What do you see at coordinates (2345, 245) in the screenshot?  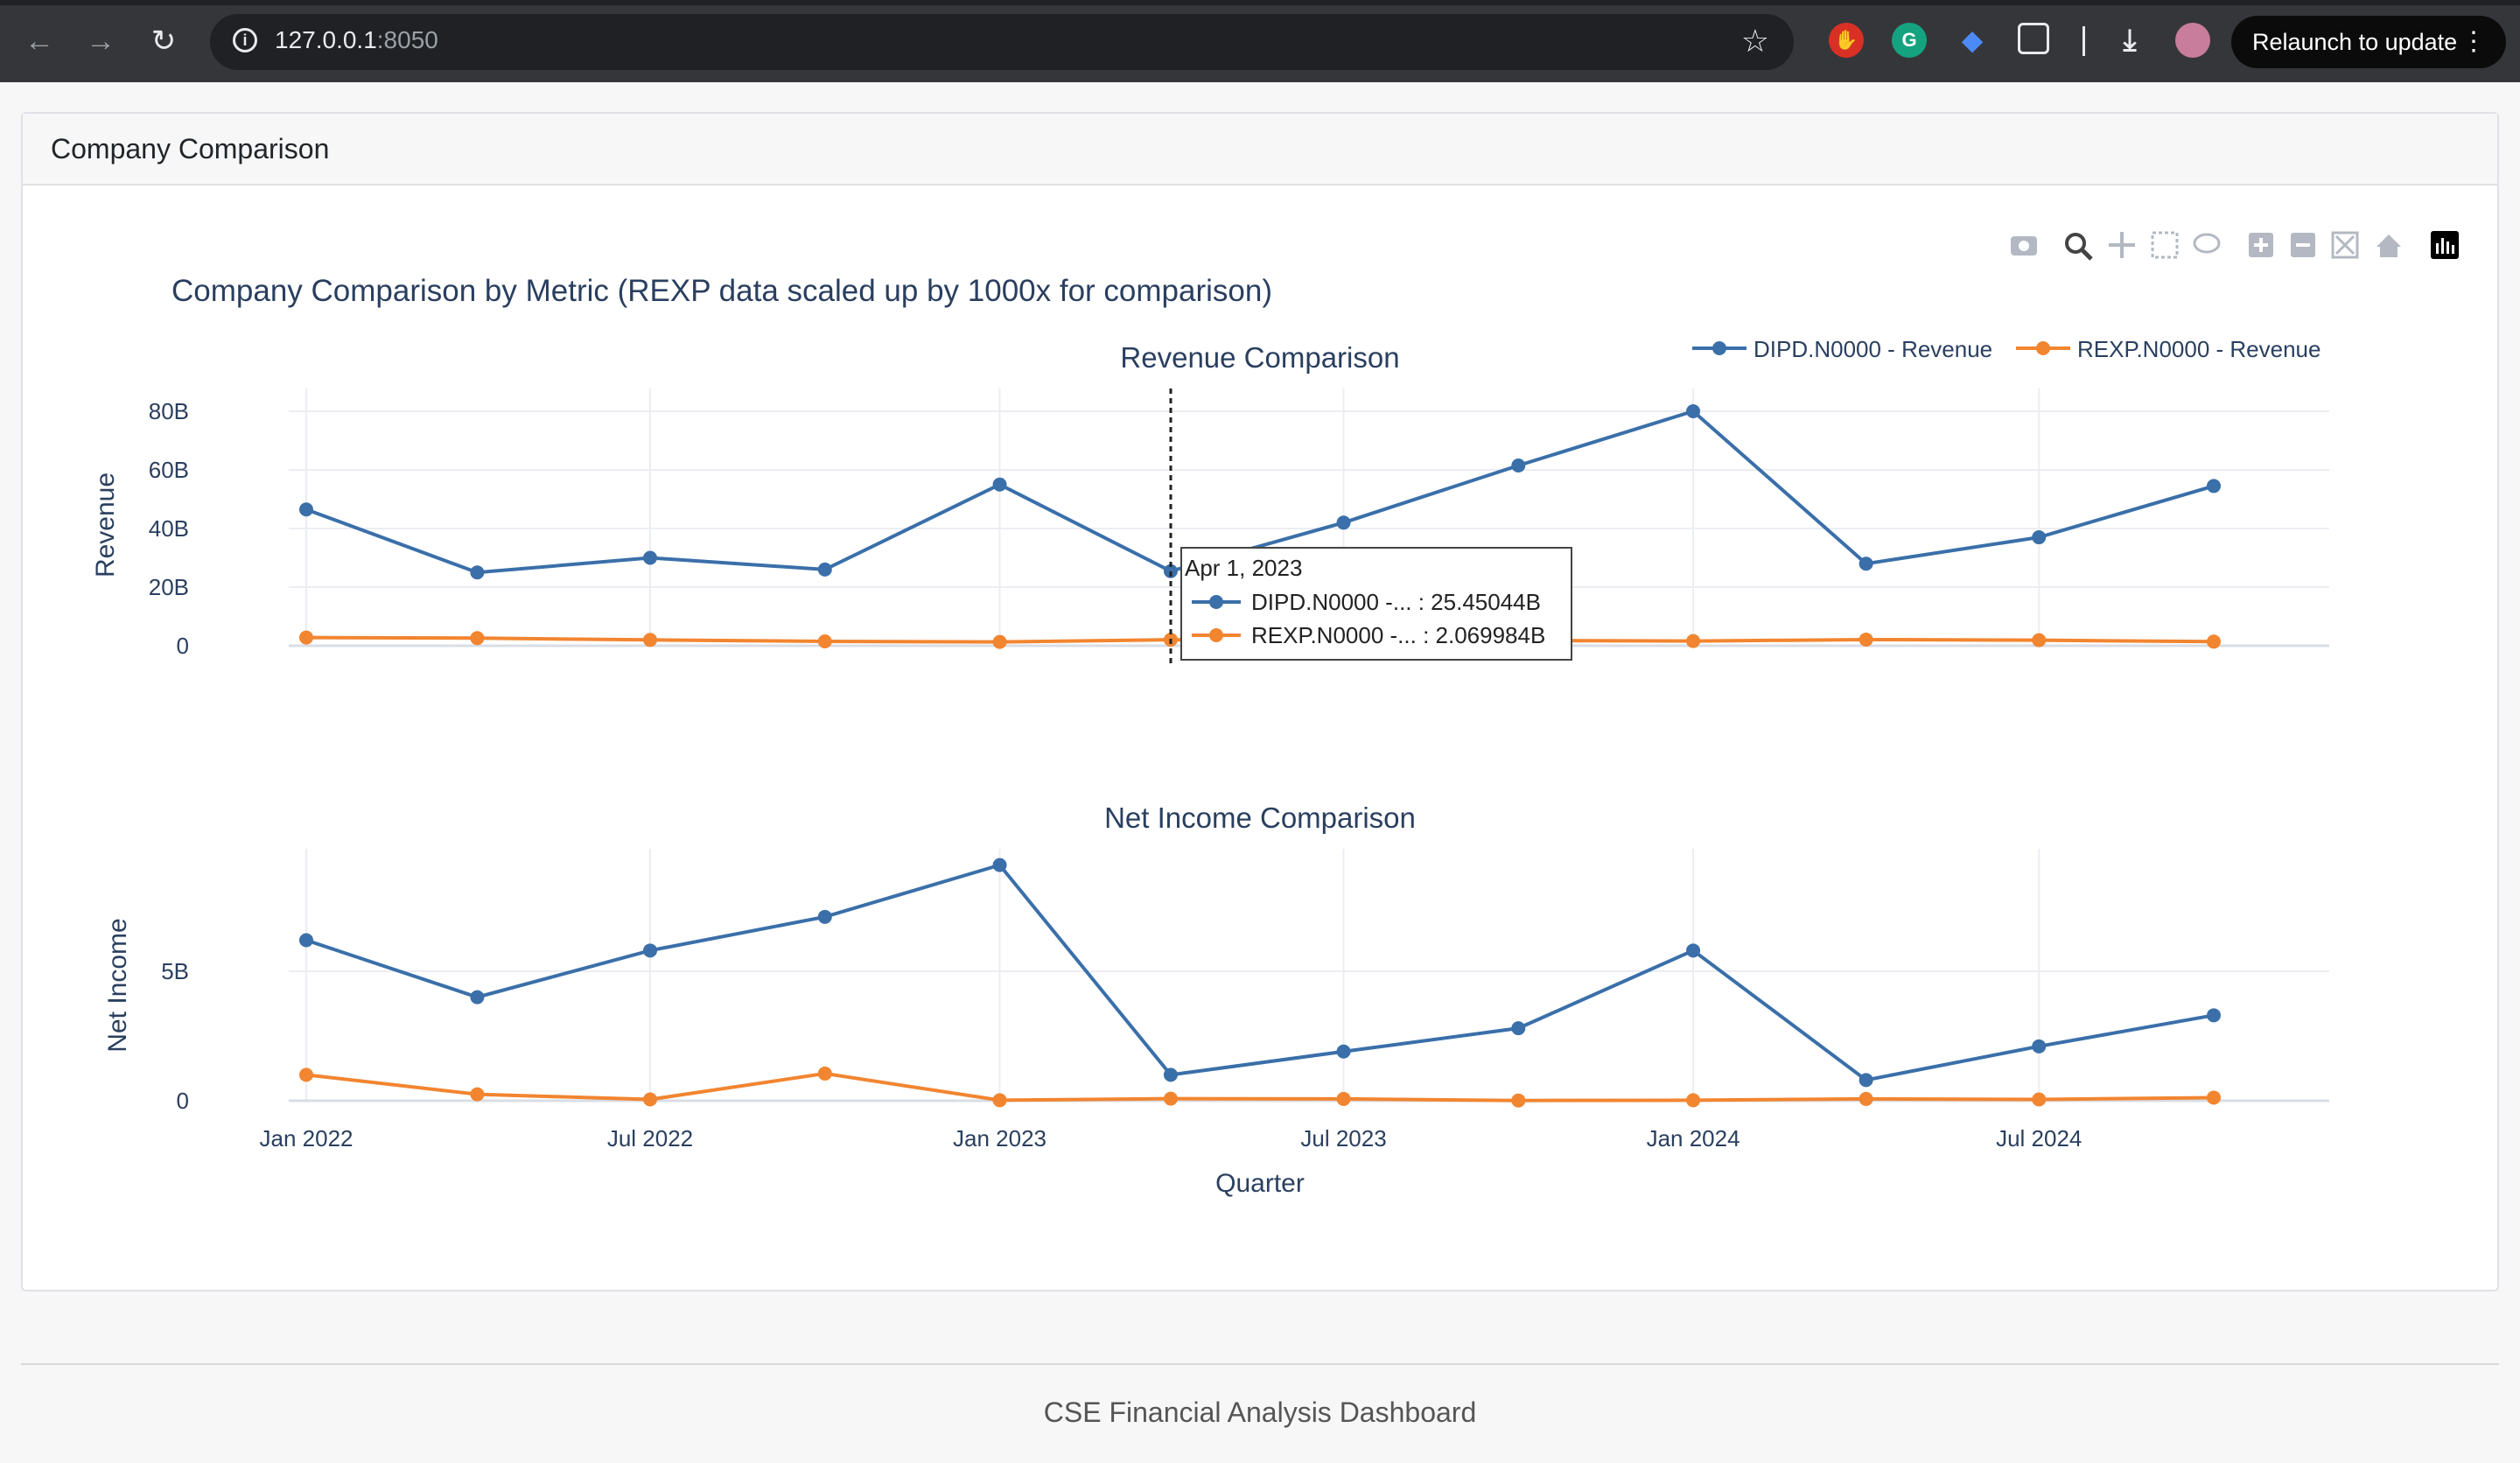 I see `autoscale-icon` at bounding box center [2345, 245].